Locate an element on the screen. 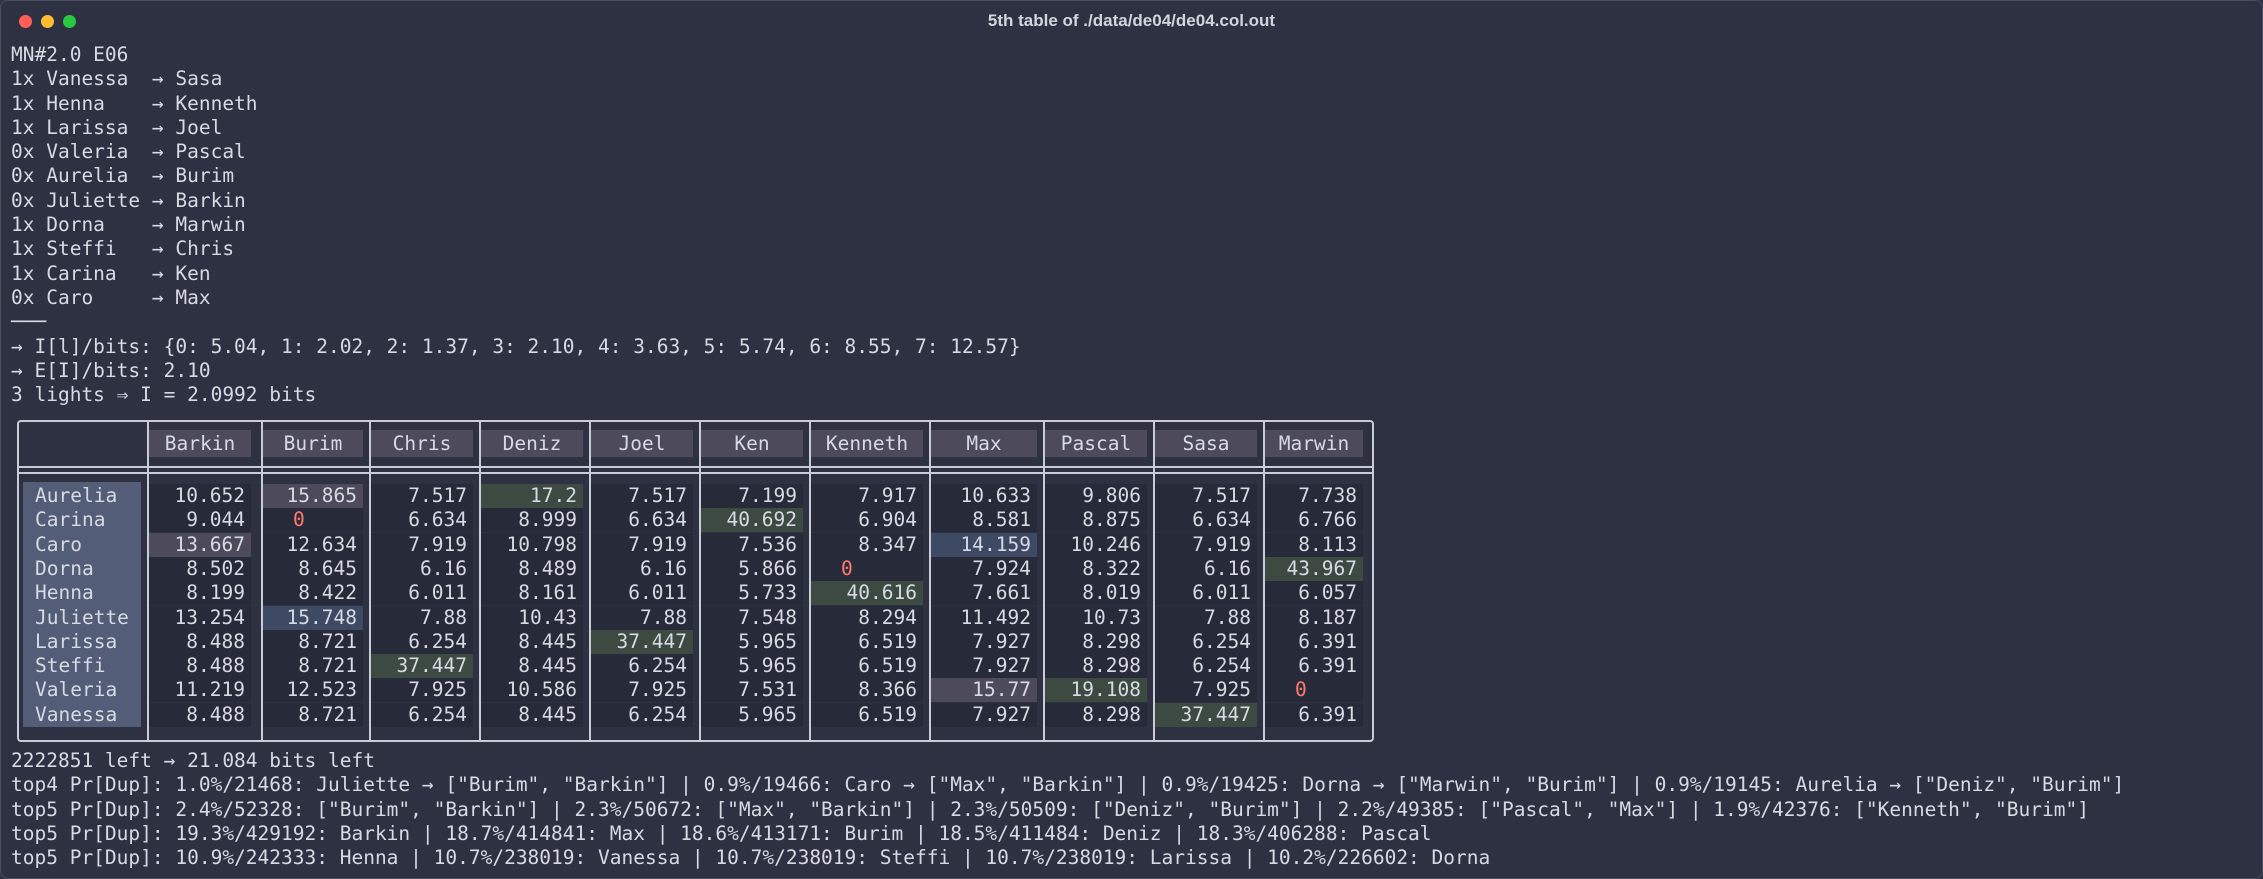  output-line: → E[I]/bits: 2.10 is located at coordinates (111, 370).